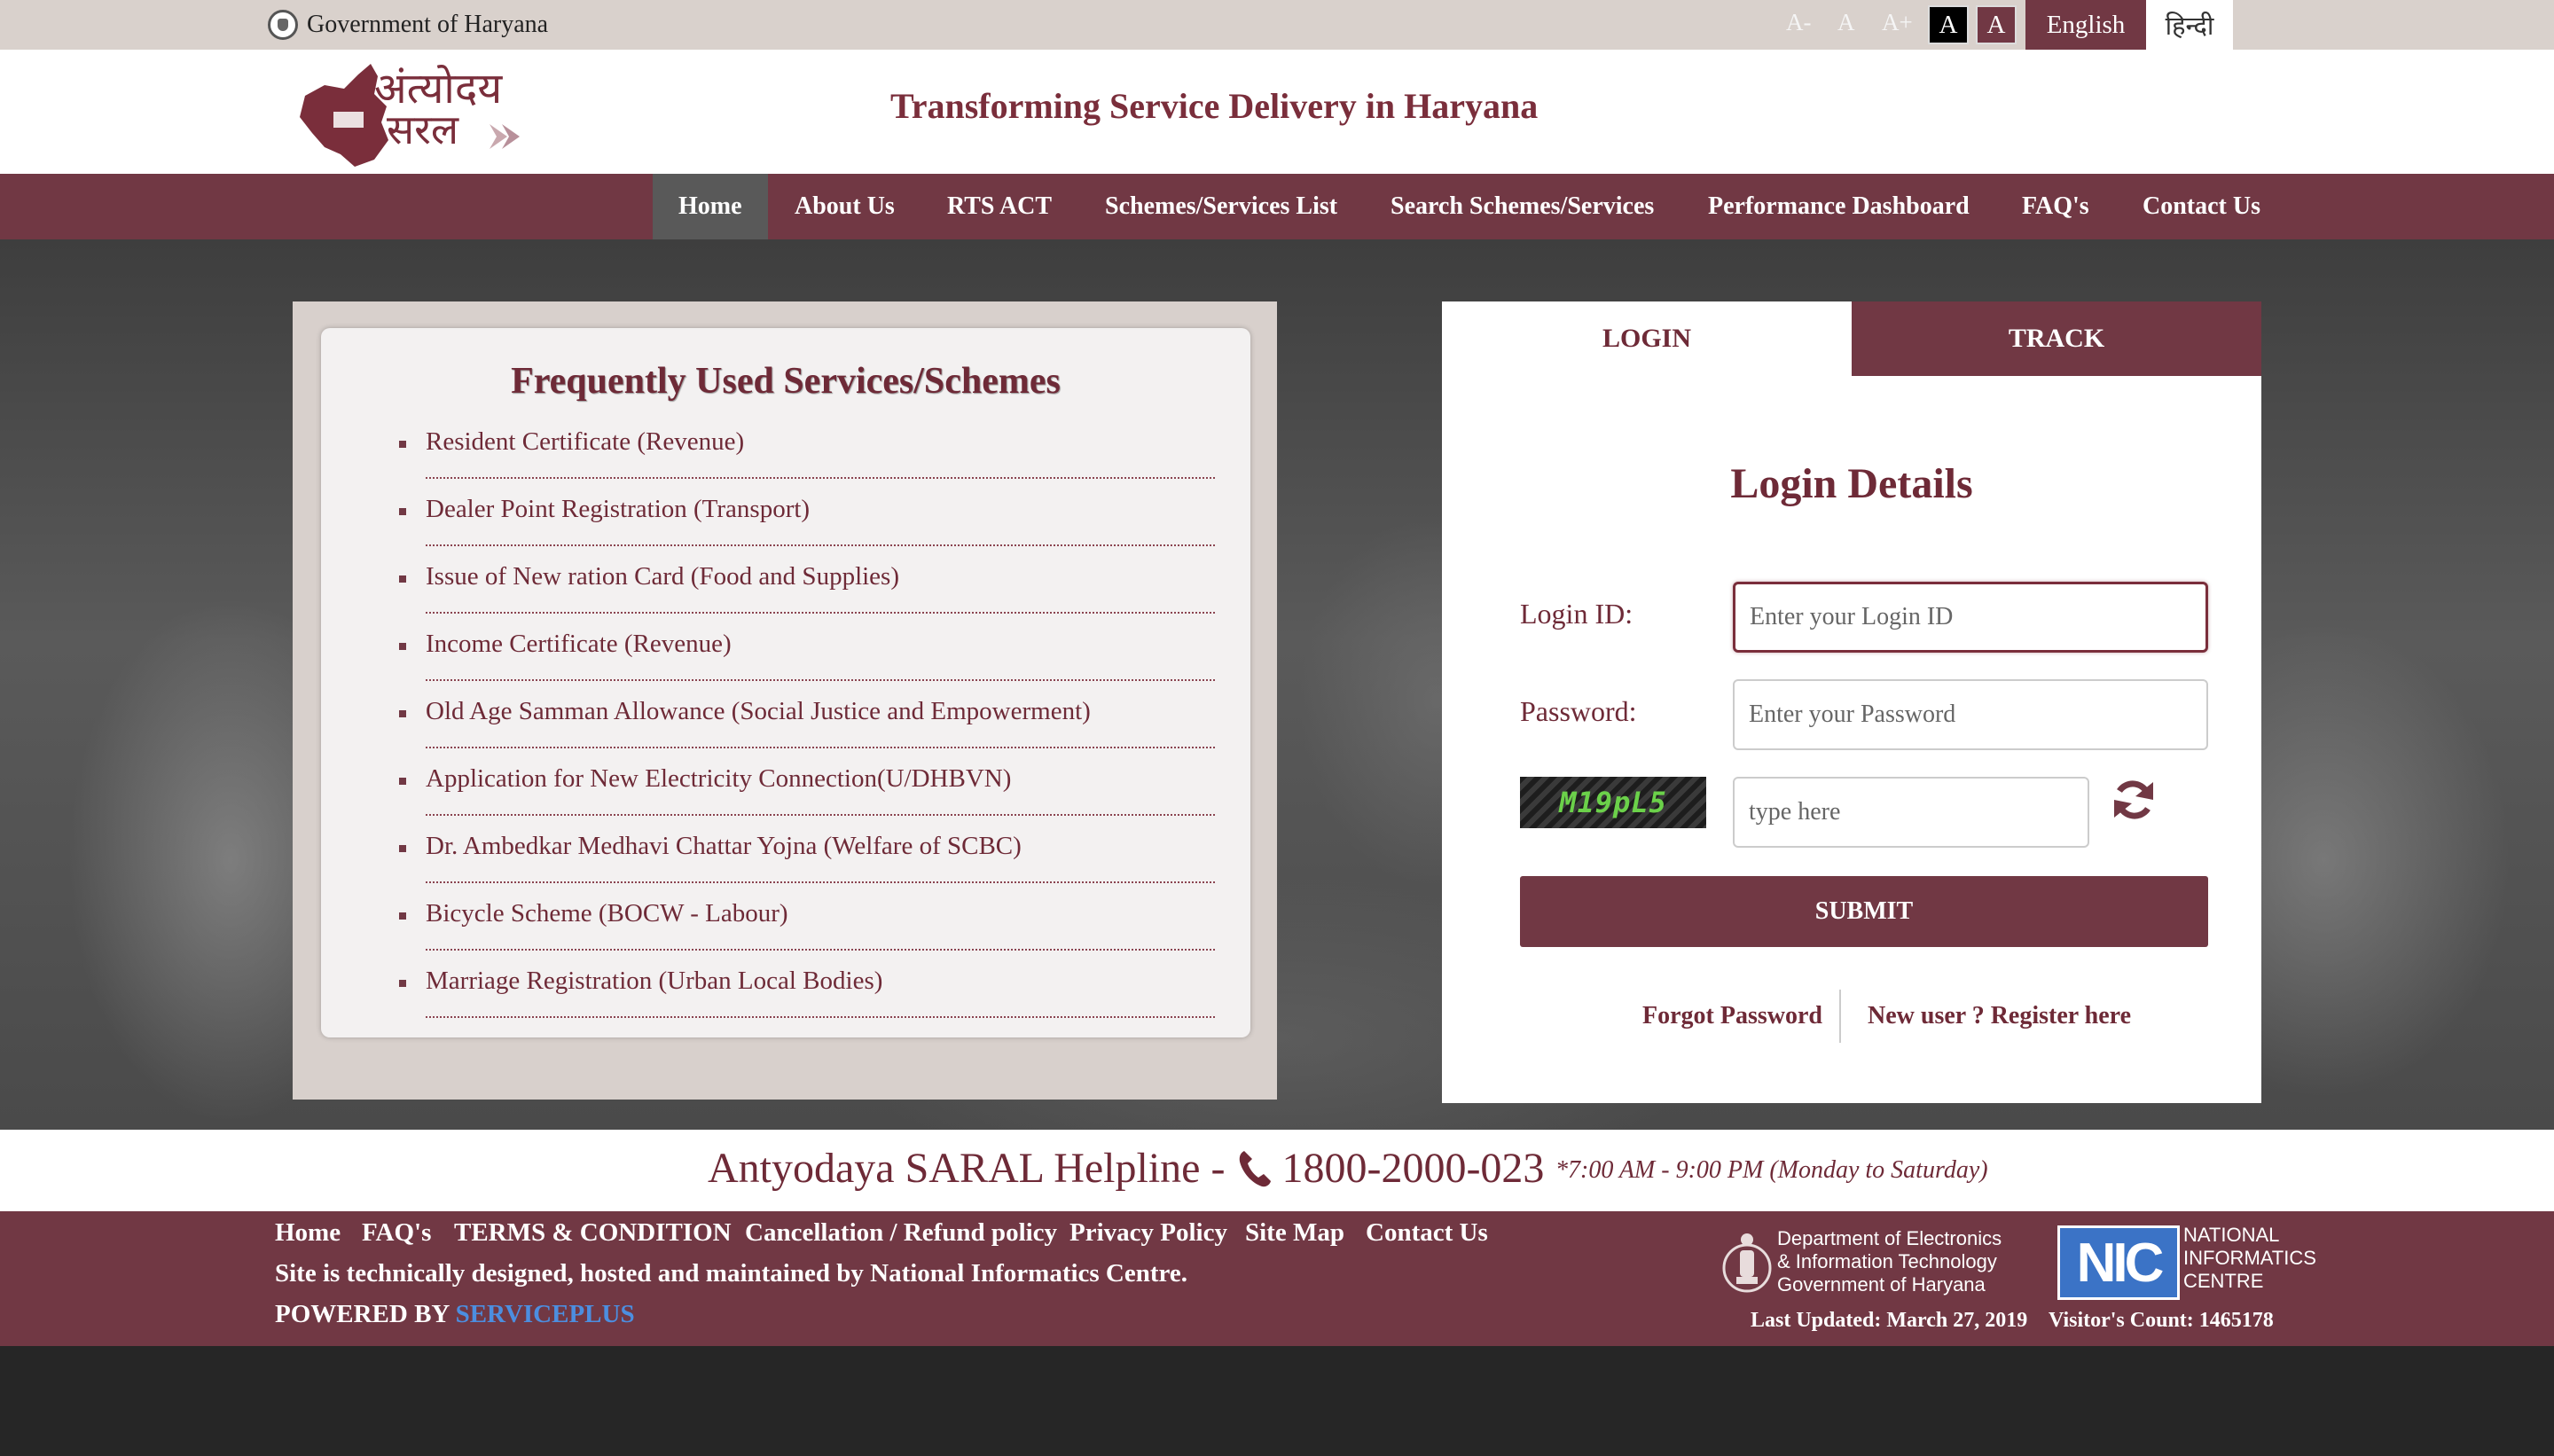  I want to click on register-link: New user ? Register here, so click(1999, 1016).